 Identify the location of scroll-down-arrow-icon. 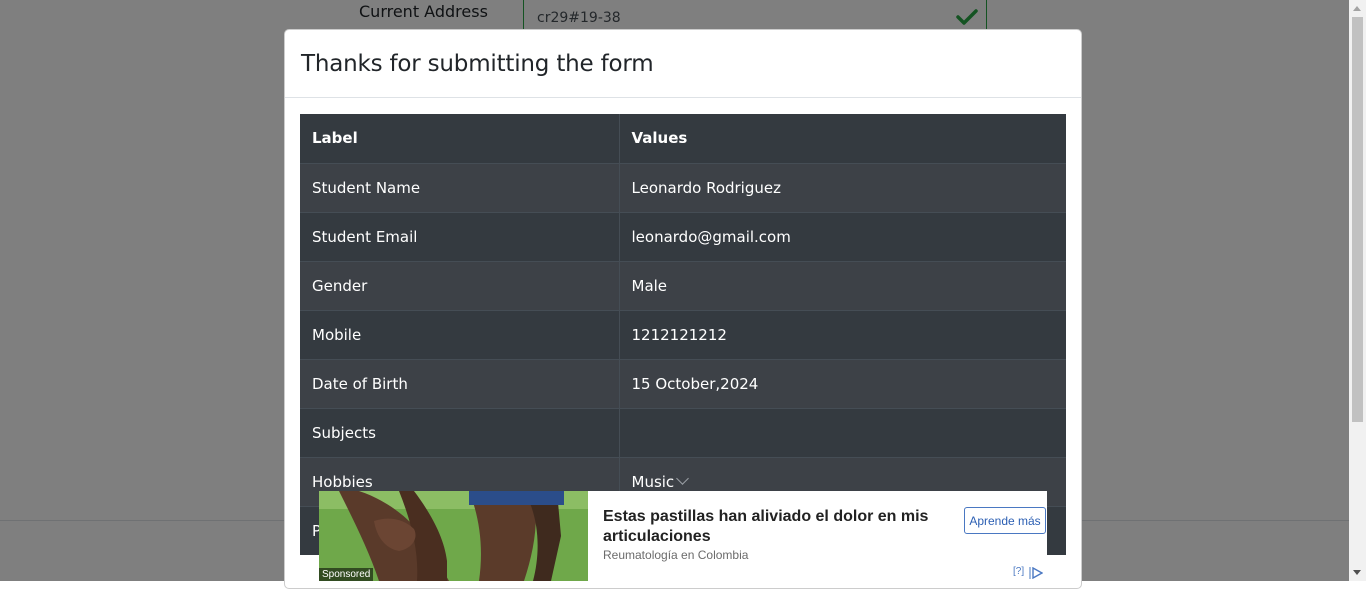
(1357, 572).